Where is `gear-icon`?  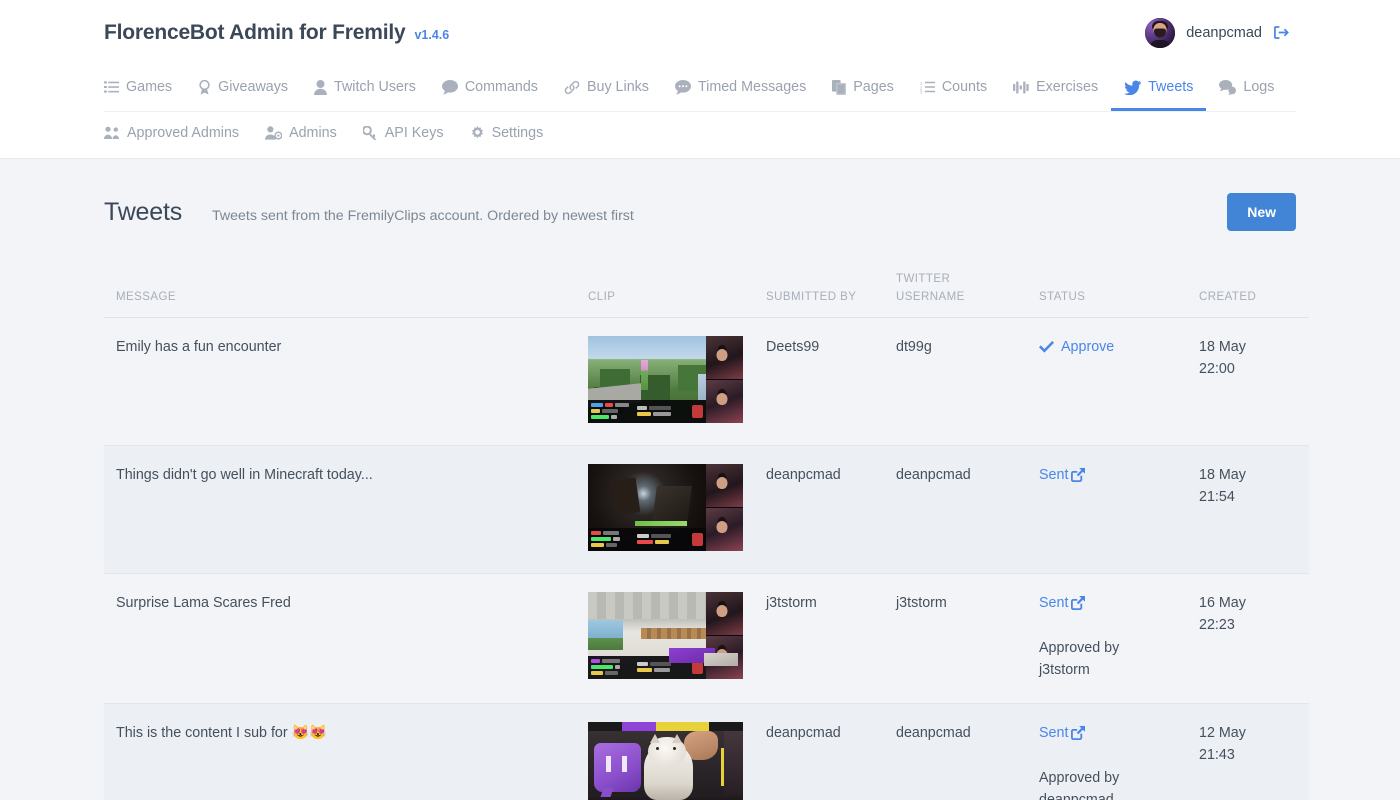
gear-icon is located at coordinates (477, 131).